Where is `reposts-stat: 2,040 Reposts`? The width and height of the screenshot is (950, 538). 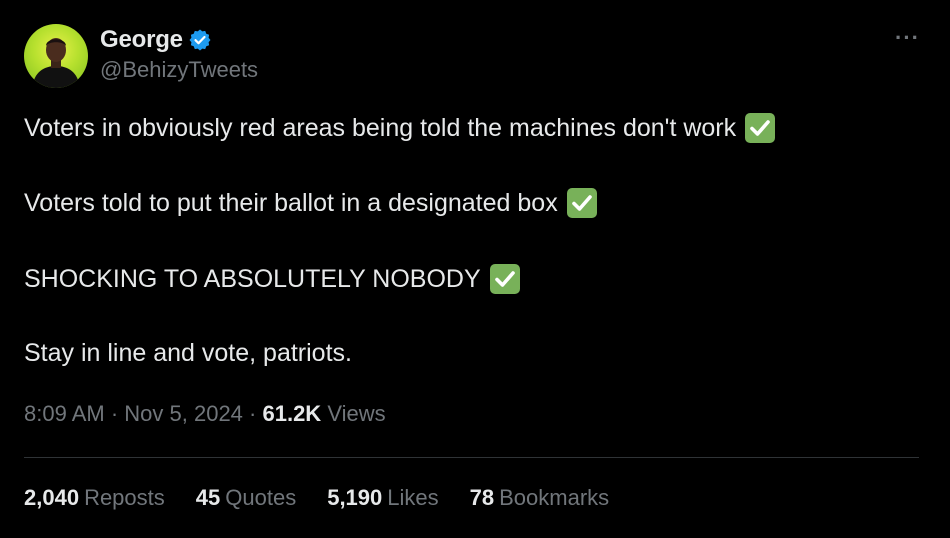
reposts-stat: 2,040 Reposts is located at coordinates (94, 498).